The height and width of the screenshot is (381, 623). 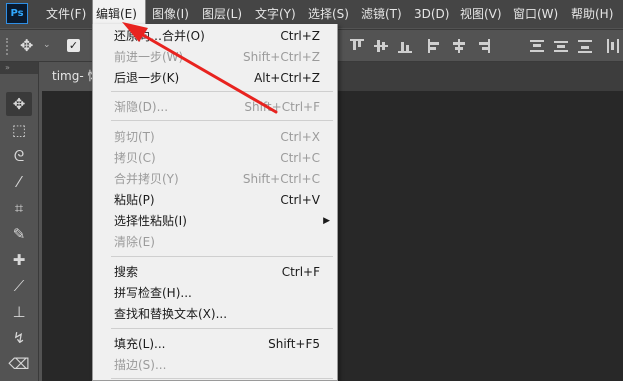 I want to click on lasso-tool-icon: ᘓ, so click(x=19, y=156).